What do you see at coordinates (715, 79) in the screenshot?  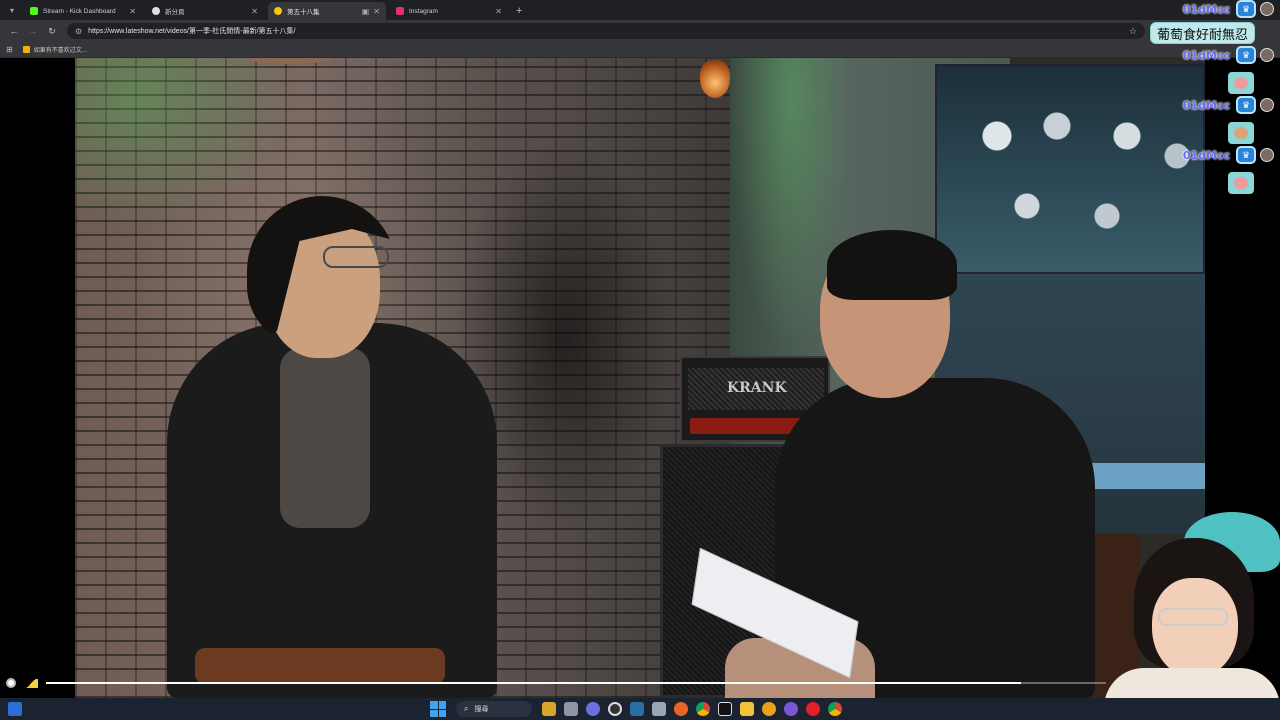 I see `pendant-lamp` at bounding box center [715, 79].